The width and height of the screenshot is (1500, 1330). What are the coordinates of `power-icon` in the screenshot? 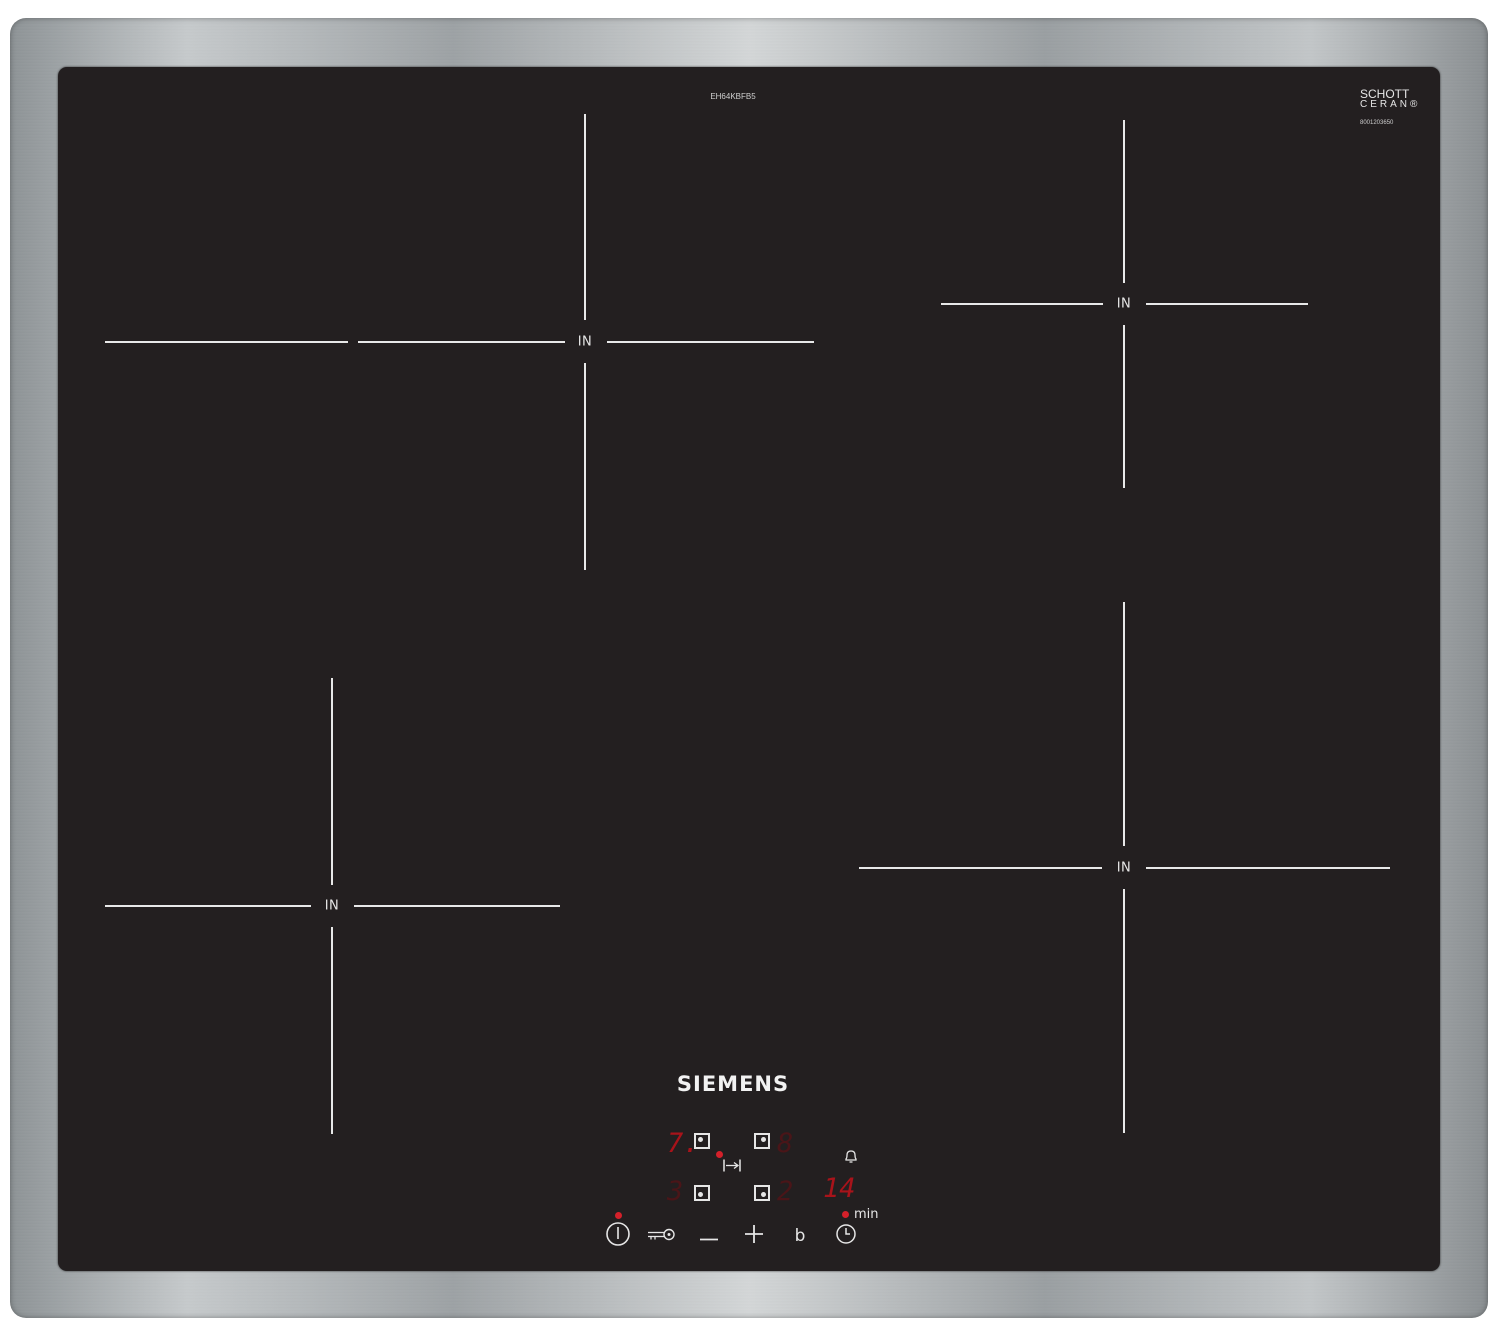 It's located at (618, 1234).